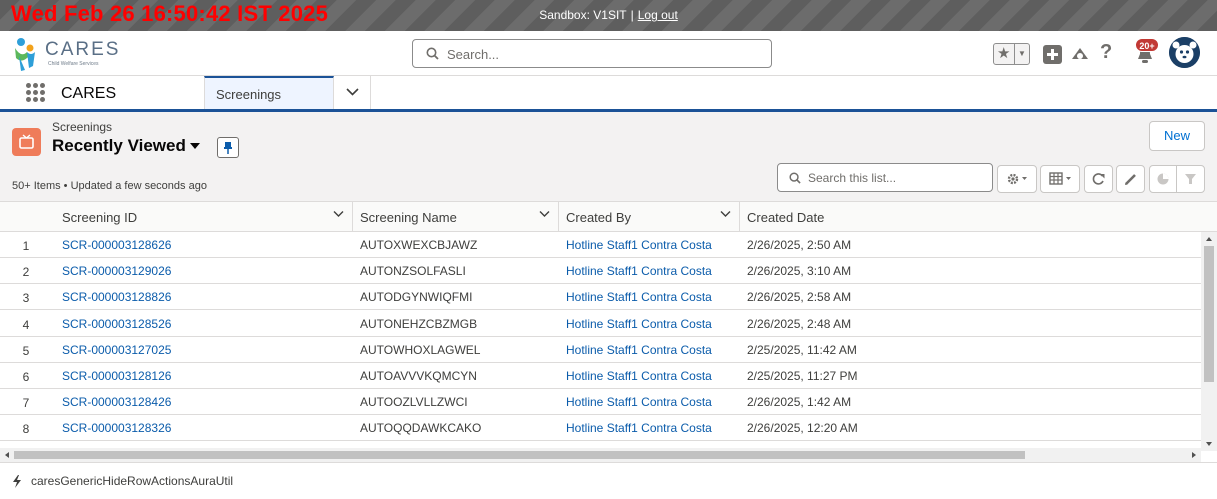 This screenshot has height=499, width=1217. What do you see at coordinates (109, 186) in the screenshot?
I see `list-status: 50+ Items • Updated a few seconds ago` at bounding box center [109, 186].